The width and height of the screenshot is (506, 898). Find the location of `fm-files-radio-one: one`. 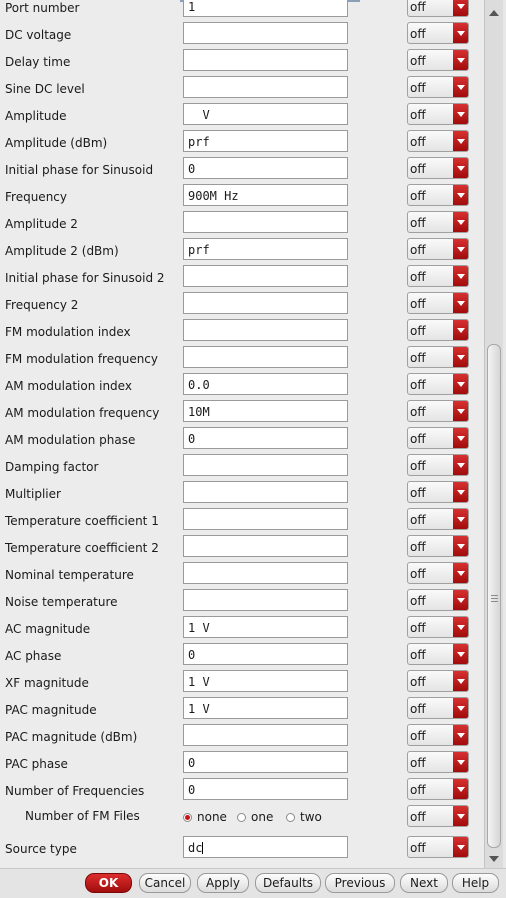

fm-files-radio-one: one is located at coordinates (255, 817).